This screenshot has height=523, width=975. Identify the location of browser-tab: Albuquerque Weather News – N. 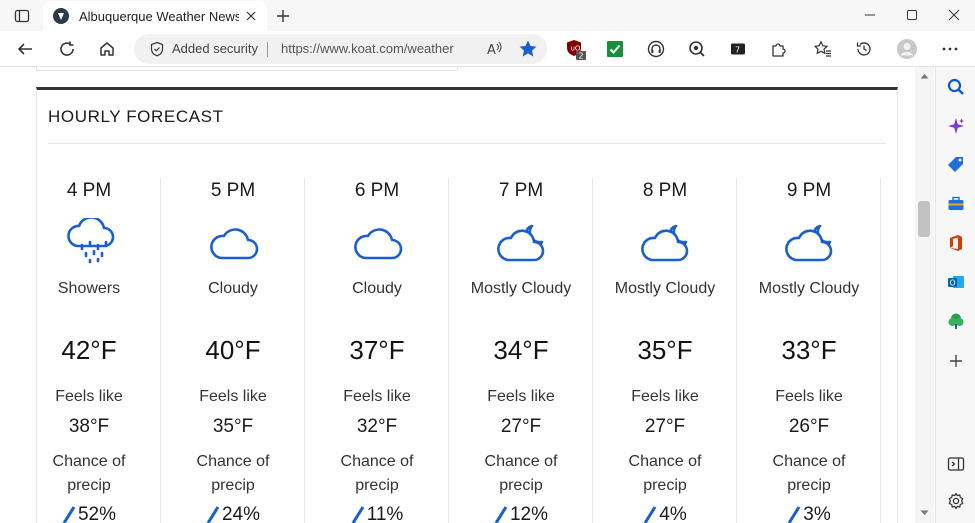
(155, 16).